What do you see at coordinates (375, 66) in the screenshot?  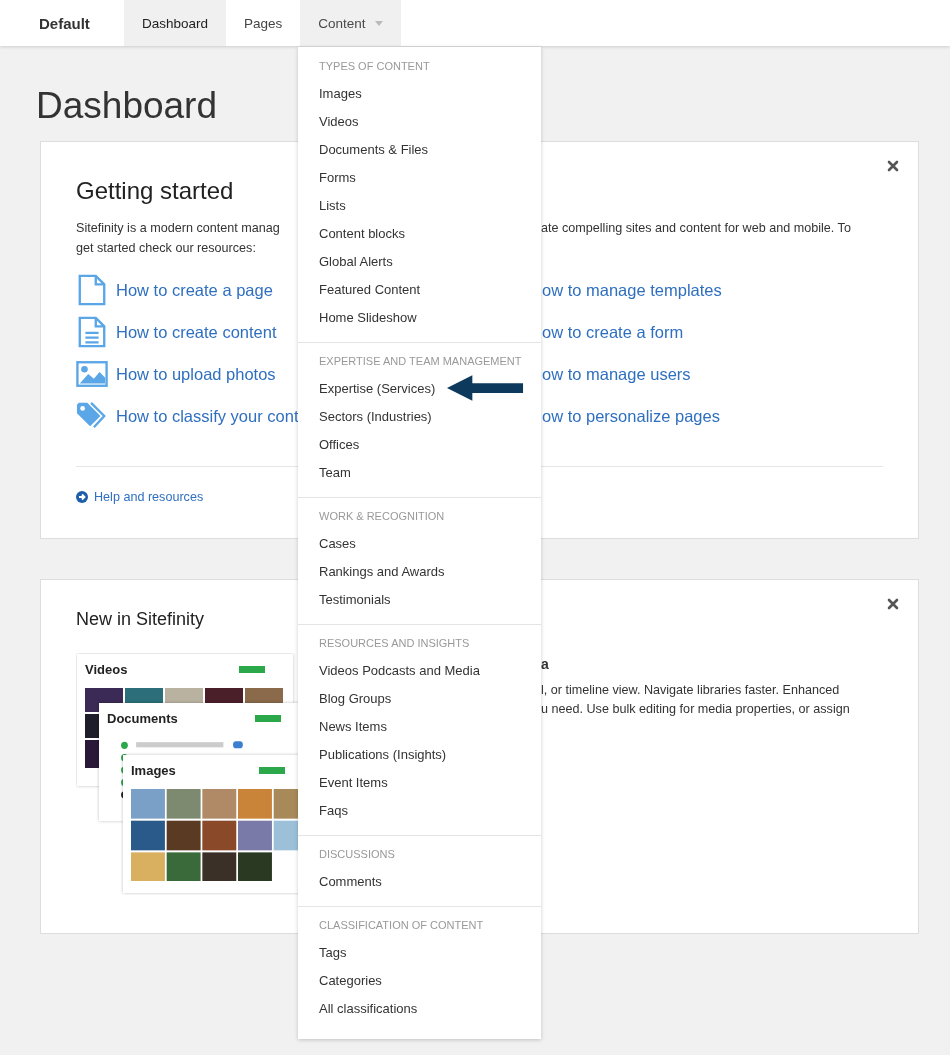 I see `menu-section-header: TYPES OF CONTENT` at bounding box center [375, 66].